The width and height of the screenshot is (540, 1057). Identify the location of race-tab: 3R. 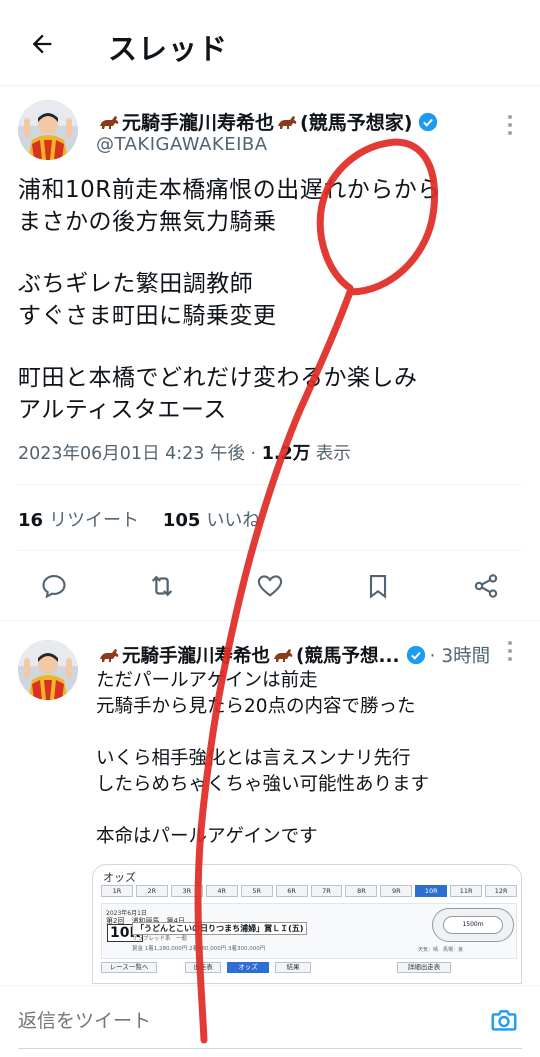
(186, 891).